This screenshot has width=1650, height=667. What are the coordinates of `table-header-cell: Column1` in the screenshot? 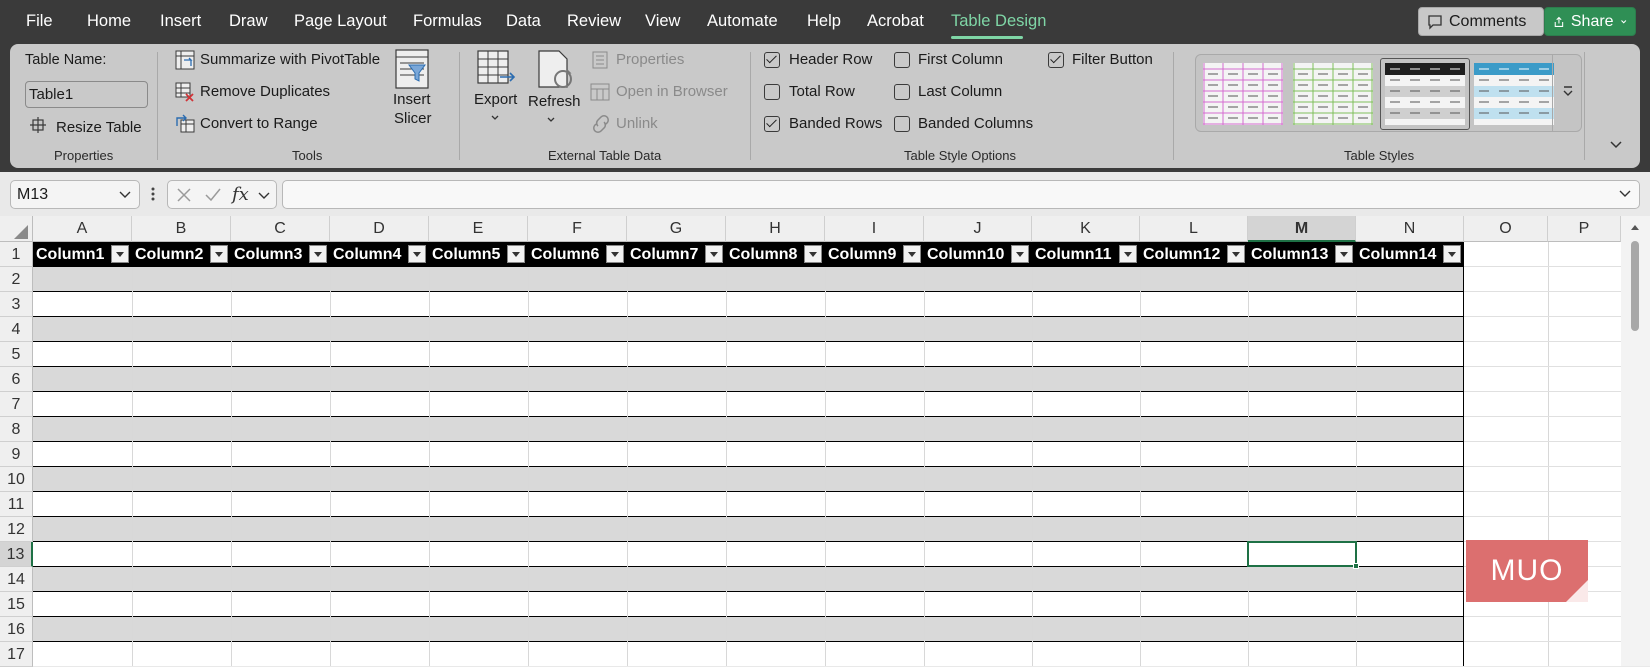 It's located at (82, 254).